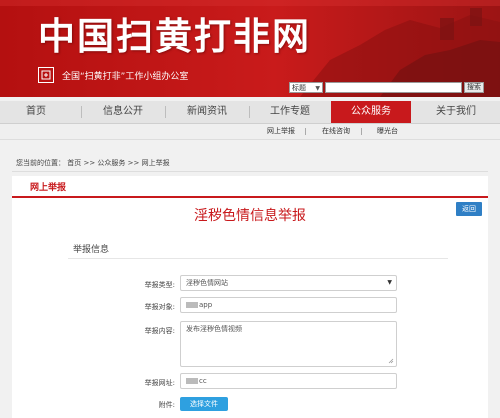 Image resolution: width=500 pixels, height=418 pixels. Describe the element at coordinates (123, 112) in the screenshot. I see `nav-item-info-disclosure: 信息公开` at that location.